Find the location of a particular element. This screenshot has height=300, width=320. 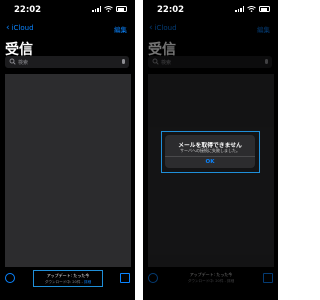

alert-ok-button: OK is located at coordinates (210, 162).